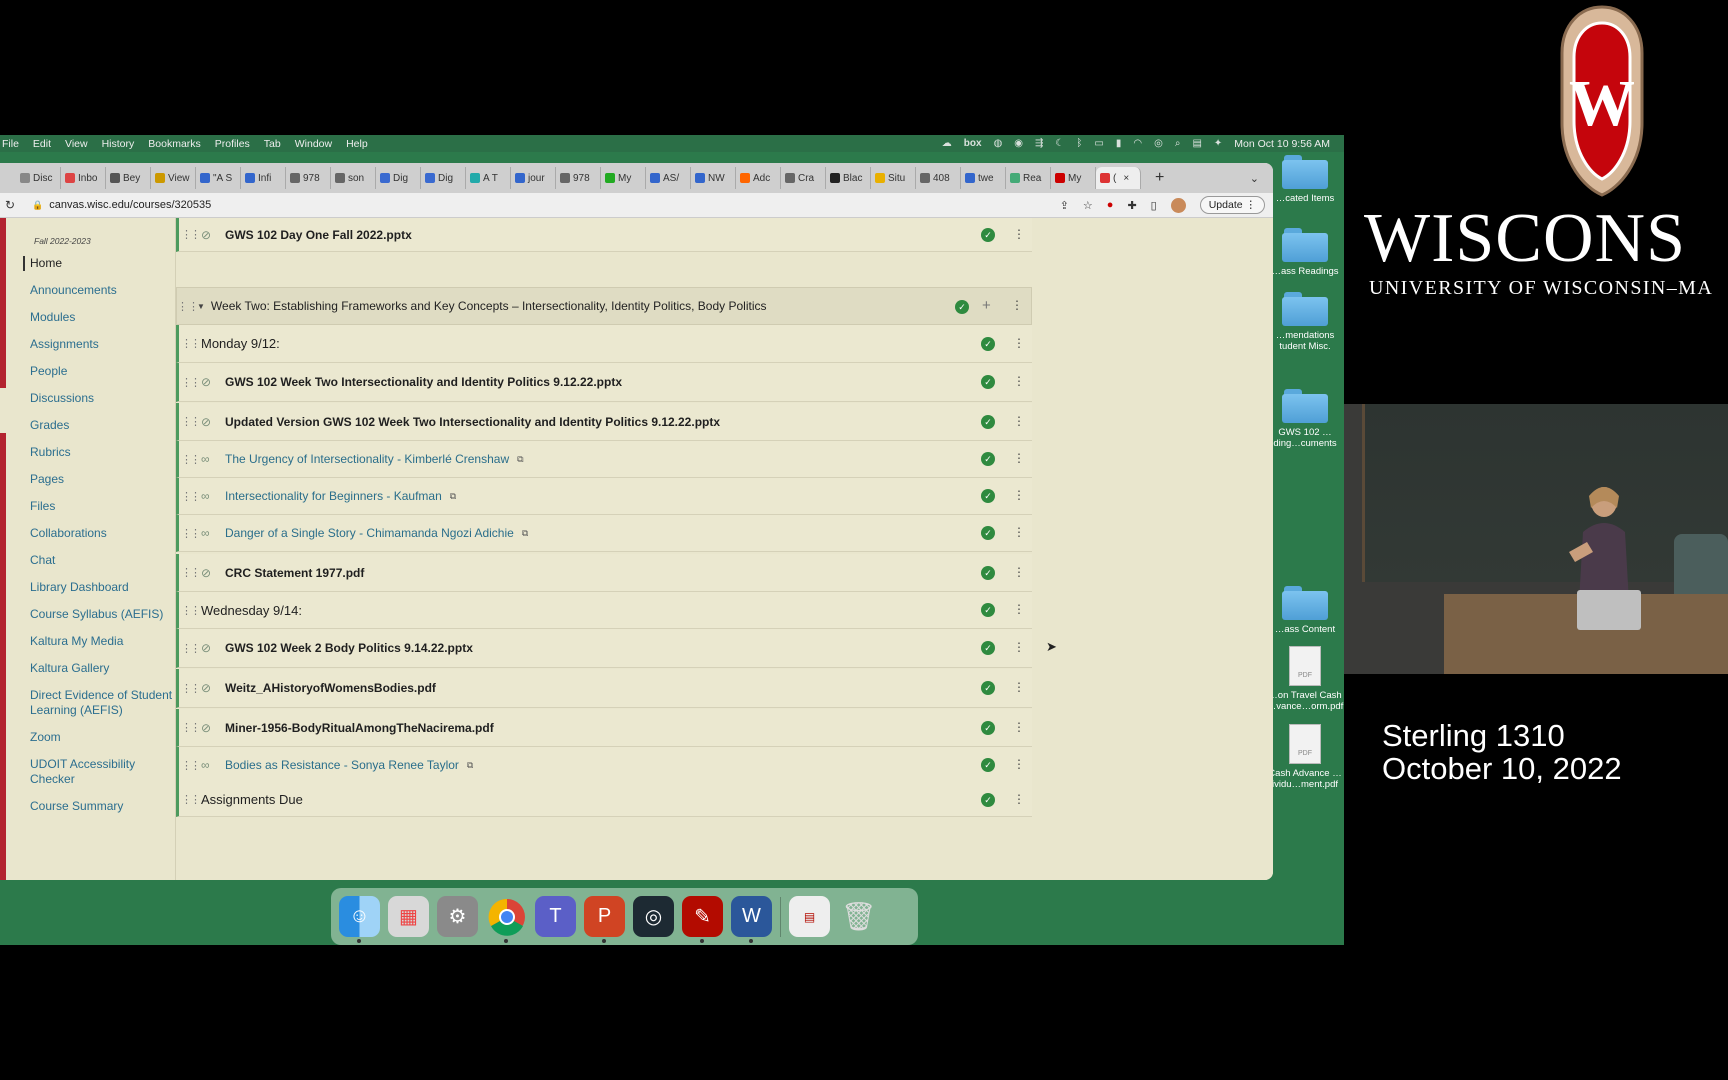 This screenshot has width=1728, height=1080. I want to click on moon-icon: ☾, so click(1059, 143).